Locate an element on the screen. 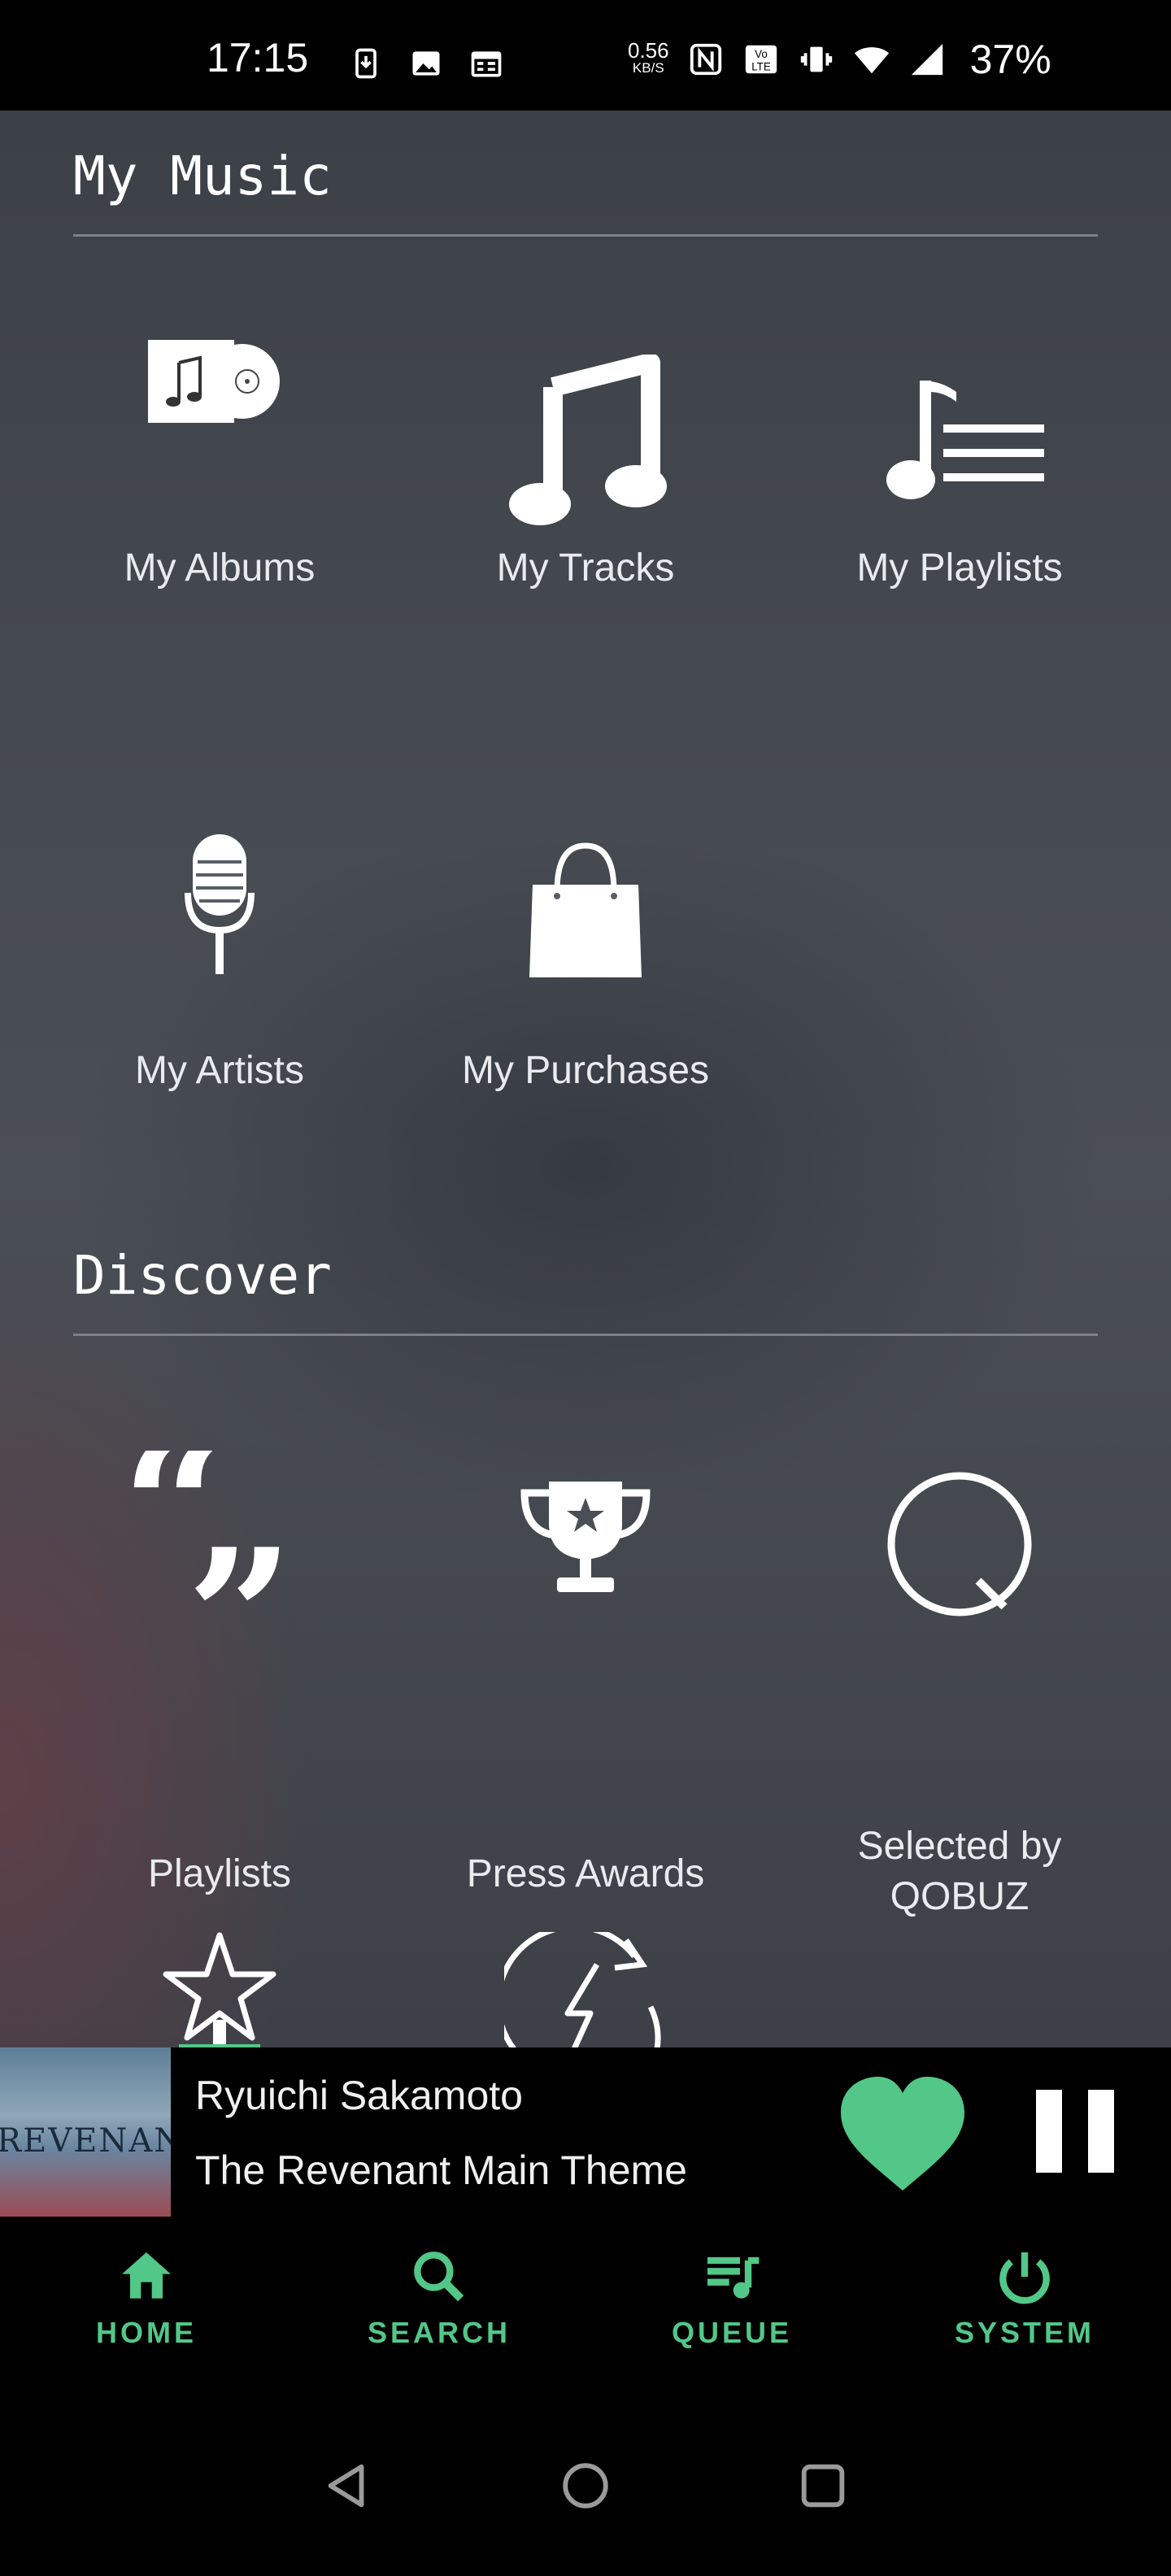  download-icon is located at coordinates (366, 64).